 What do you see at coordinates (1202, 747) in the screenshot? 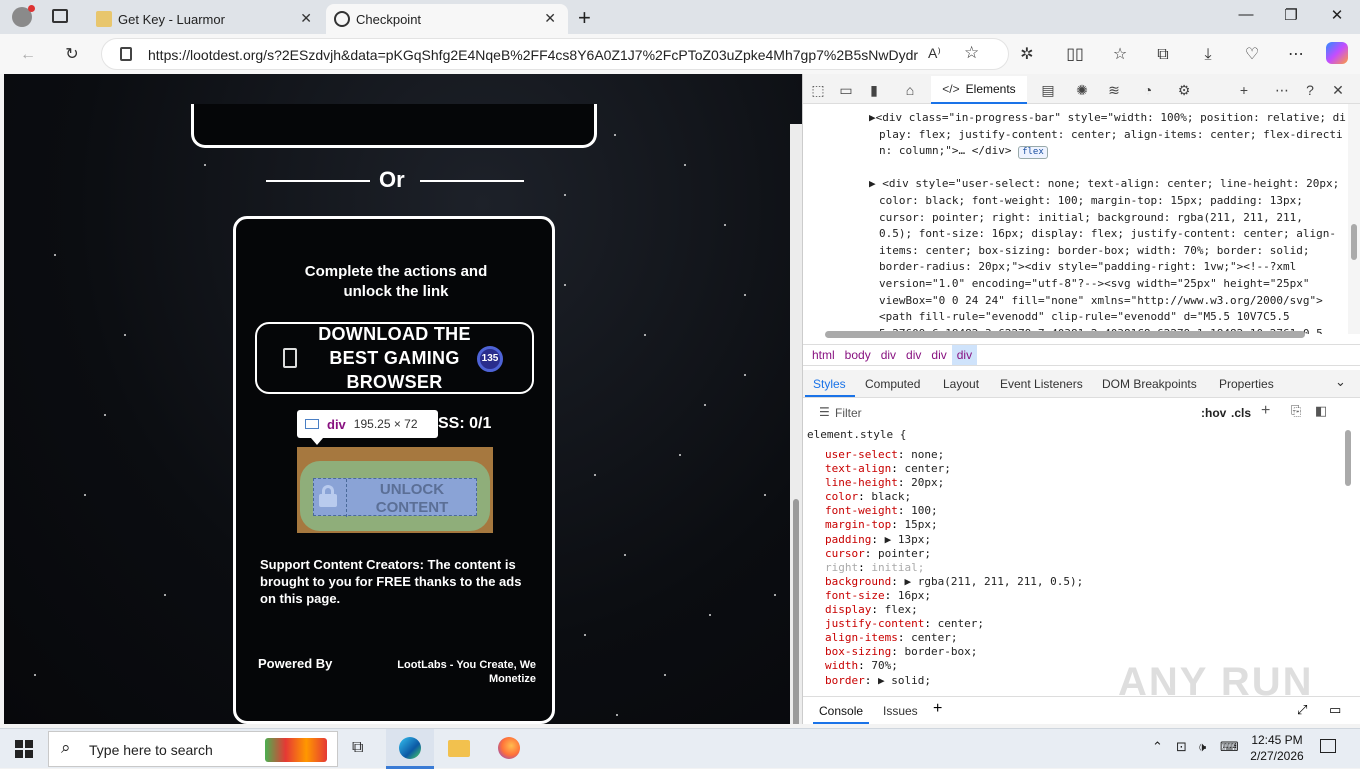
I see `volume-icon: 🕩` at bounding box center [1202, 747].